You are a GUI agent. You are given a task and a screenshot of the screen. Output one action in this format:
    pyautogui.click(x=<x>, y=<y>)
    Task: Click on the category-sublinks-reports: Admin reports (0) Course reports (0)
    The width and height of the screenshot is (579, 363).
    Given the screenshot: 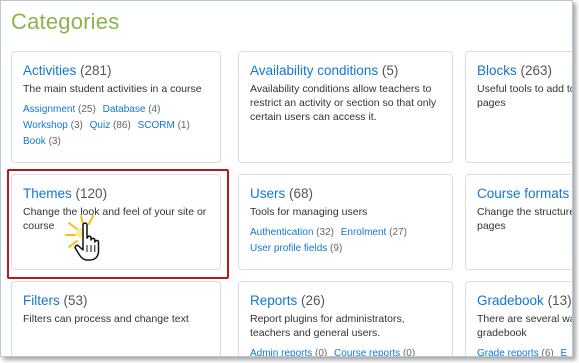 What is the action you would take?
    pyautogui.click(x=345, y=351)
    